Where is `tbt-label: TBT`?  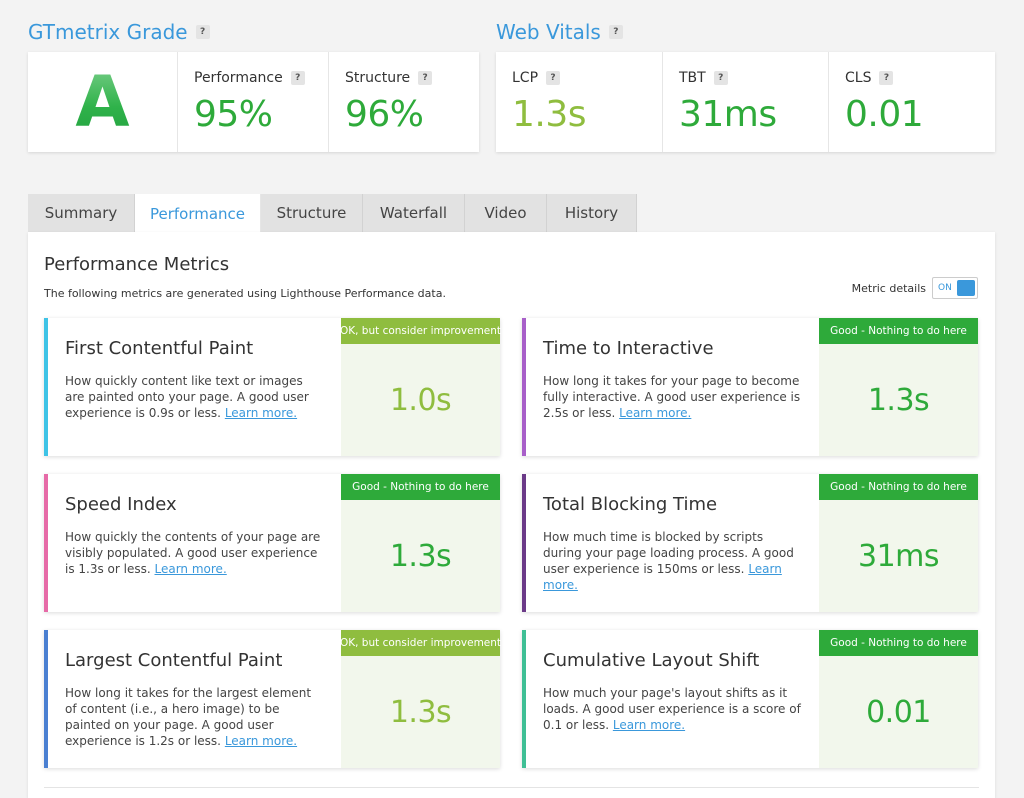 tbt-label: TBT is located at coordinates (692, 78).